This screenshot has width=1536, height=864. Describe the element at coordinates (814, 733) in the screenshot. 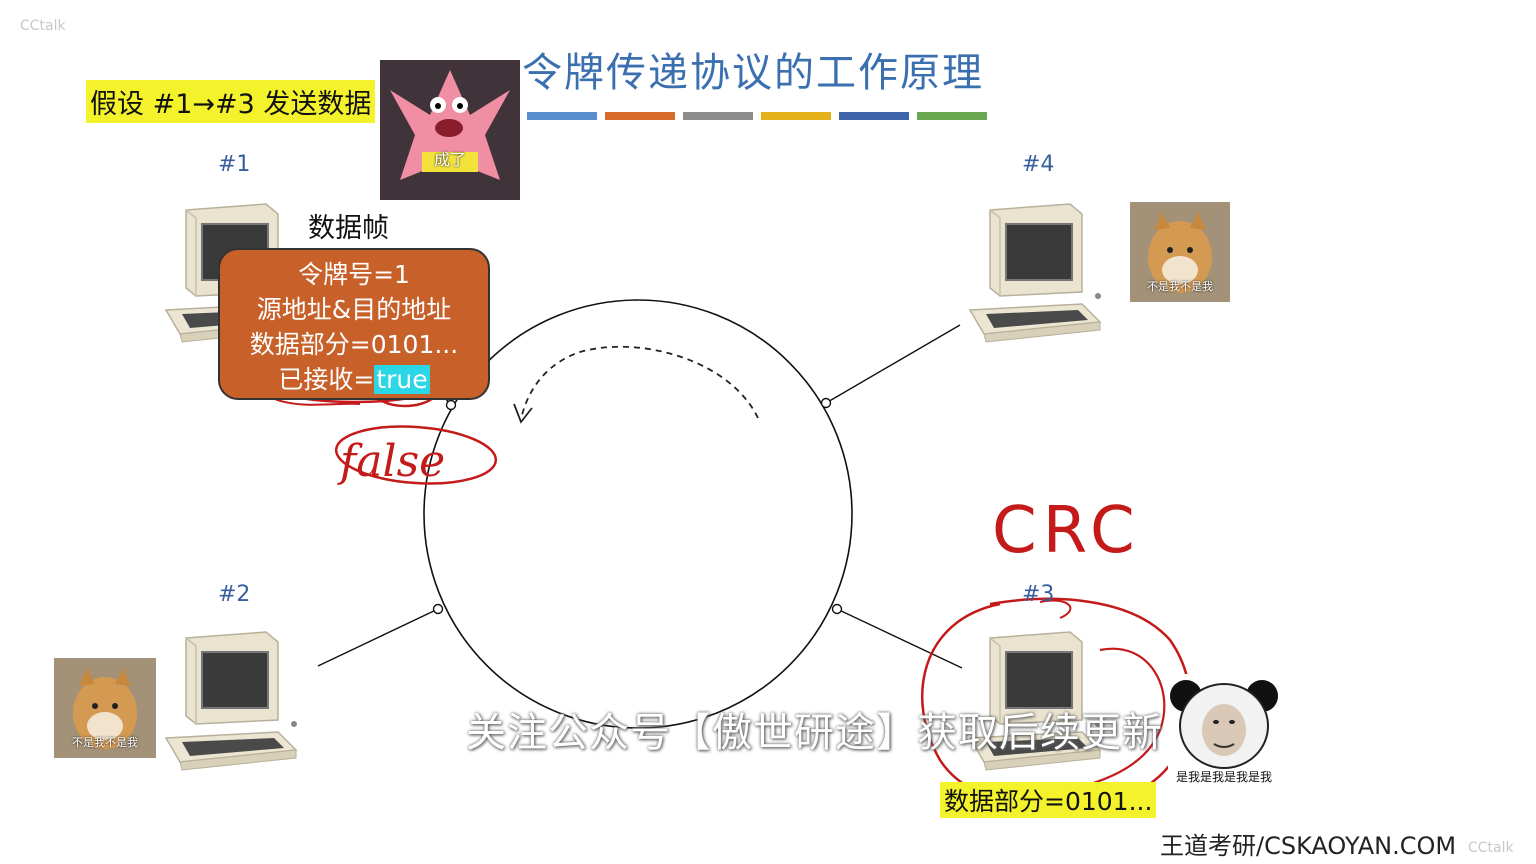

I see `subtitle-overlay: 关注公众号【傲世研途】获取后续更新` at that location.